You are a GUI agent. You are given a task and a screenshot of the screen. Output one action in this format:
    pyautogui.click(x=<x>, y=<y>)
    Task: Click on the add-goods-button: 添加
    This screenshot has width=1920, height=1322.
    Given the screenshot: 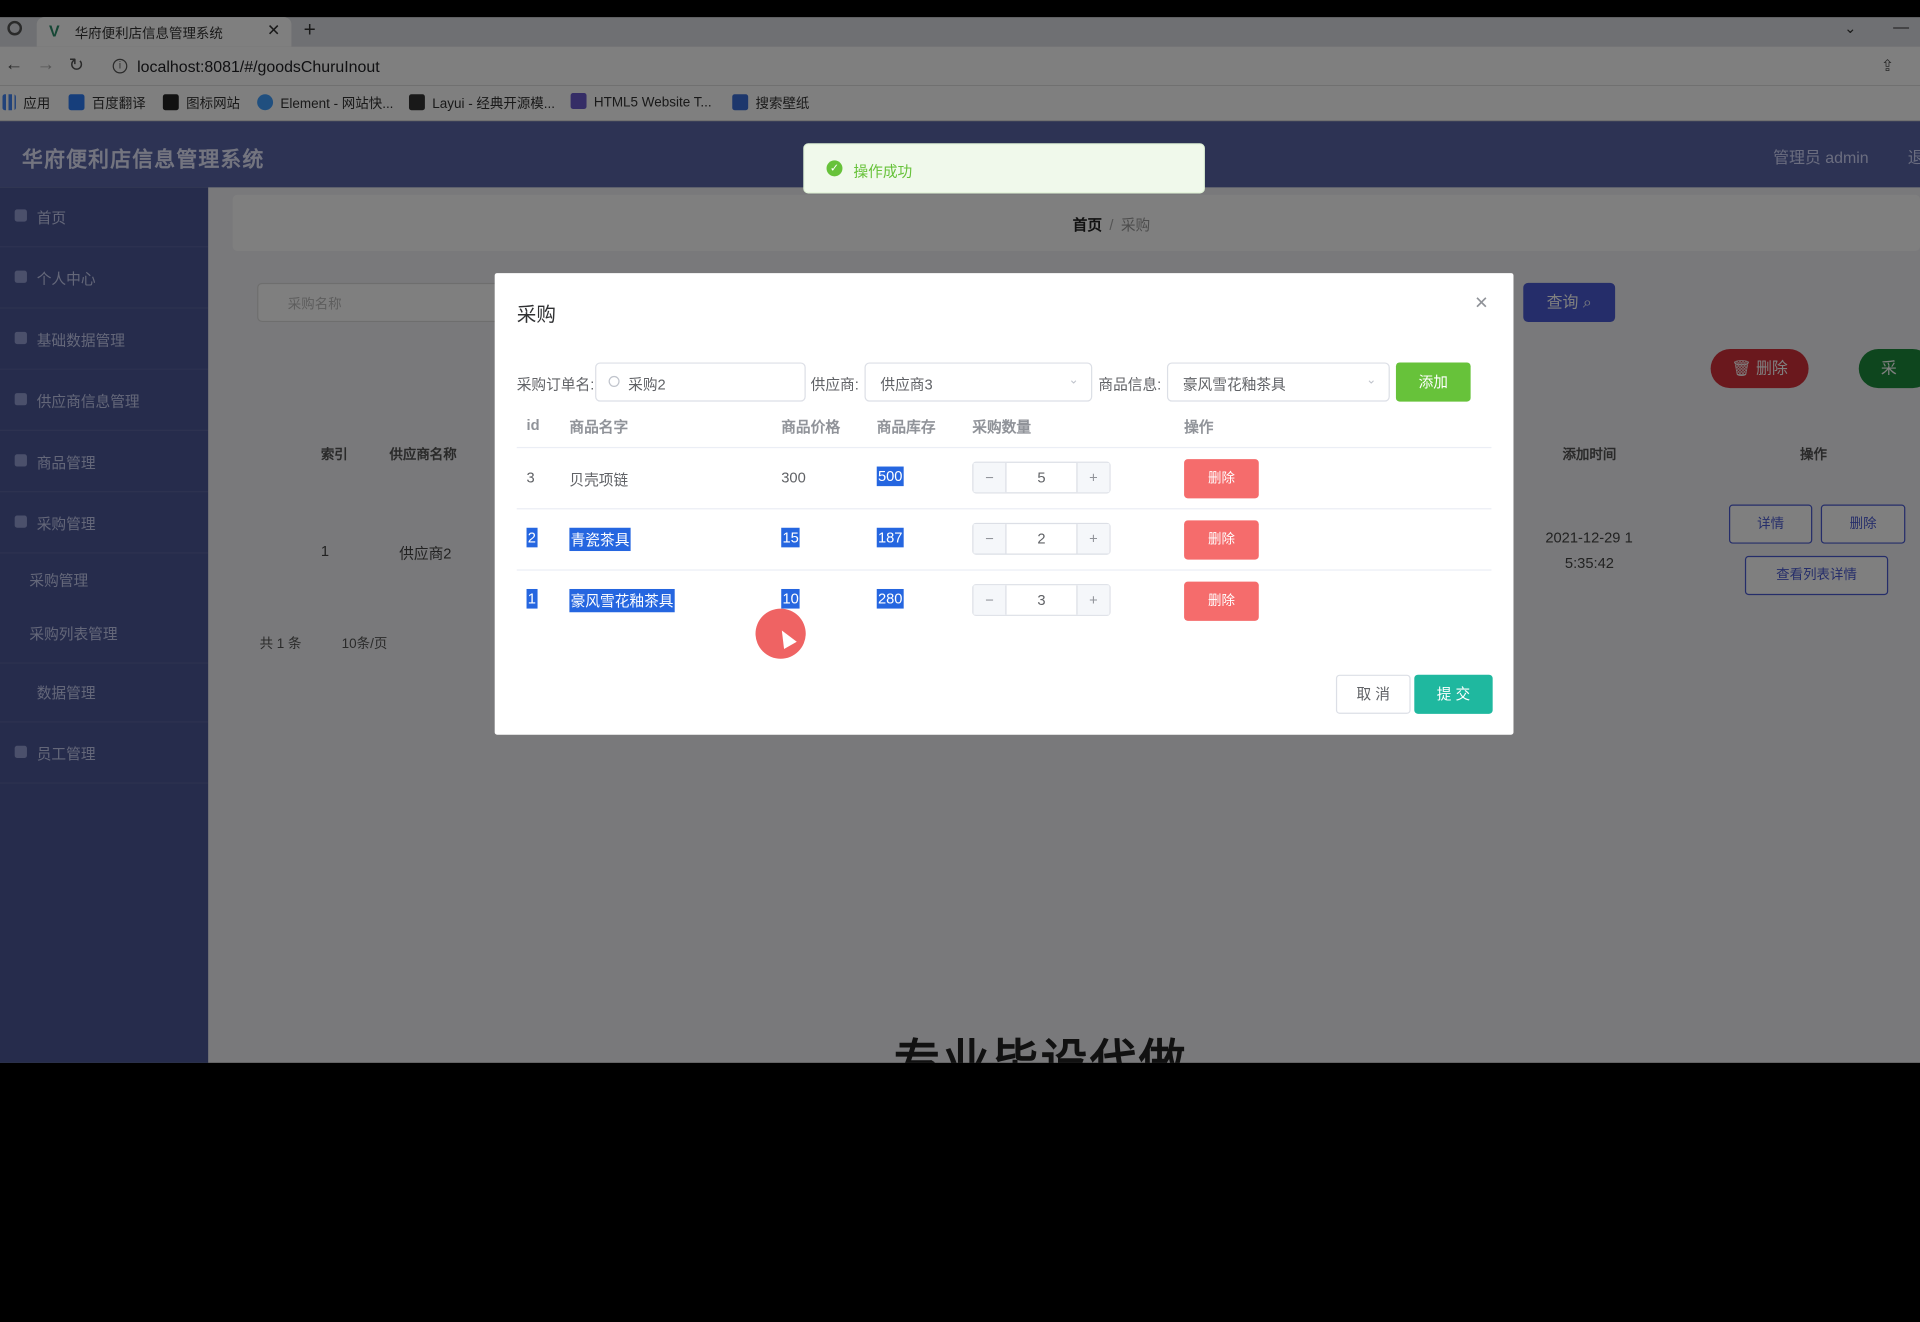 What is the action you would take?
    pyautogui.click(x=1433, y=382)
    